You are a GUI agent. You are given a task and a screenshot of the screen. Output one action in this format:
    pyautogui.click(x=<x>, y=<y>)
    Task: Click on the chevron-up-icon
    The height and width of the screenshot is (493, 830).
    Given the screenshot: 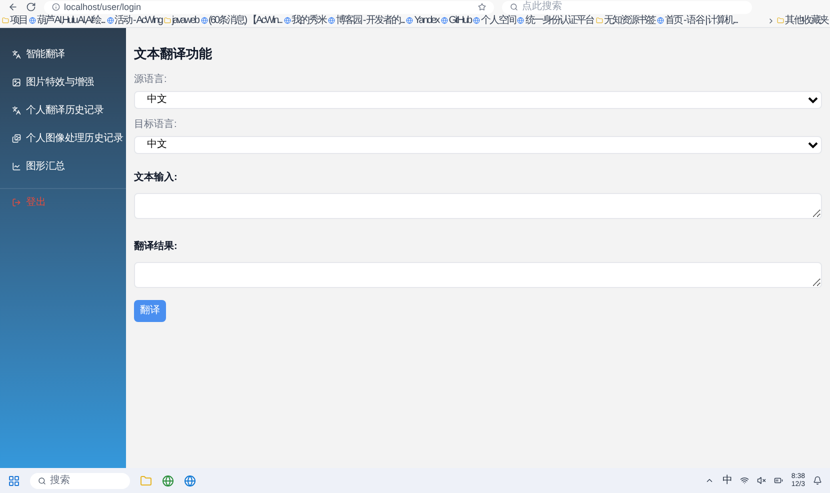 What is the action you would take?
    pyautogui.click(x=709, y=480)
    